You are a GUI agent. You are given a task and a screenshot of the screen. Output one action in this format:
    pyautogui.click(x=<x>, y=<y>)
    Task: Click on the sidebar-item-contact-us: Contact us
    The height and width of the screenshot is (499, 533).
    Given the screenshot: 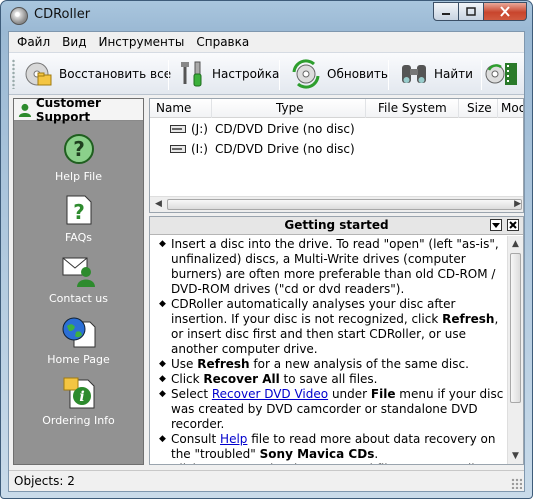 What is the action you would take?
    pyautogui.click(x=78, y=280)
    